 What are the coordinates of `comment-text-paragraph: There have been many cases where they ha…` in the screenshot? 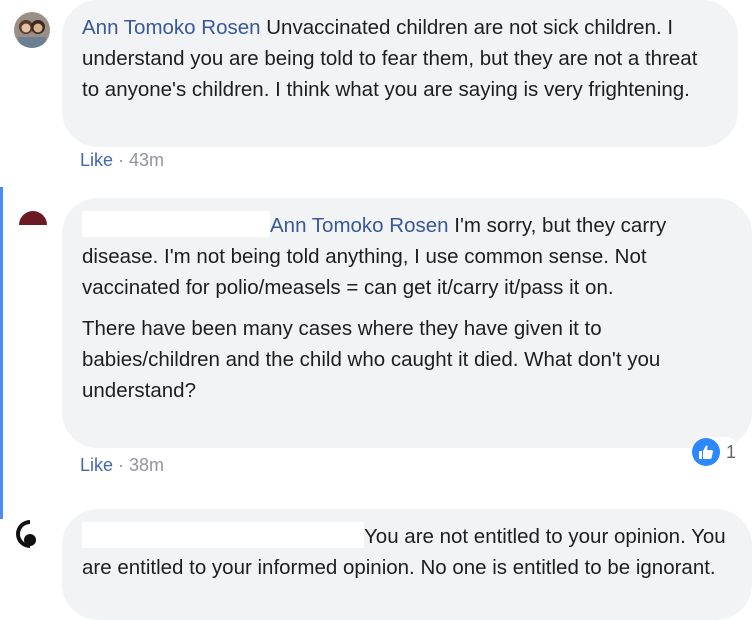 It's located at (371, 359).